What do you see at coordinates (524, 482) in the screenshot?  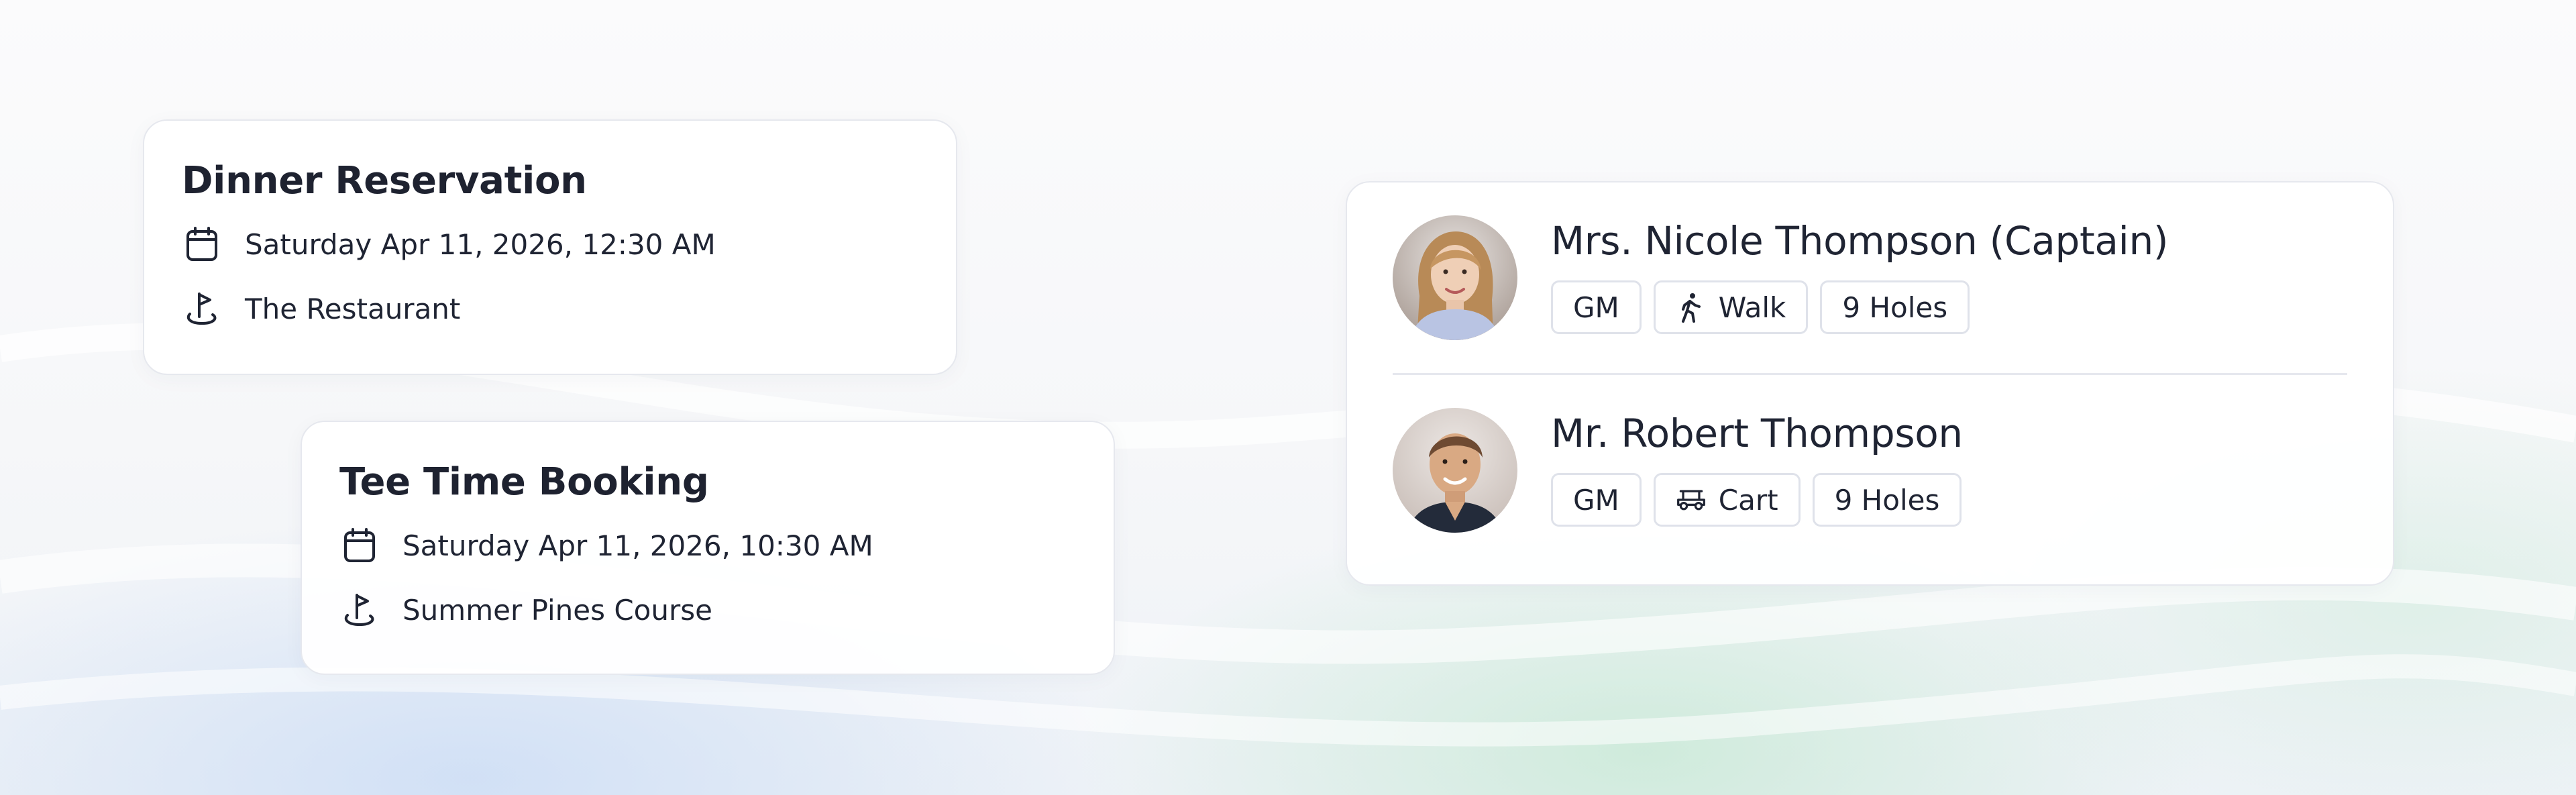 I see `tee-time-booking-title: Tee Time Booking` at bounding box center [524, 482].